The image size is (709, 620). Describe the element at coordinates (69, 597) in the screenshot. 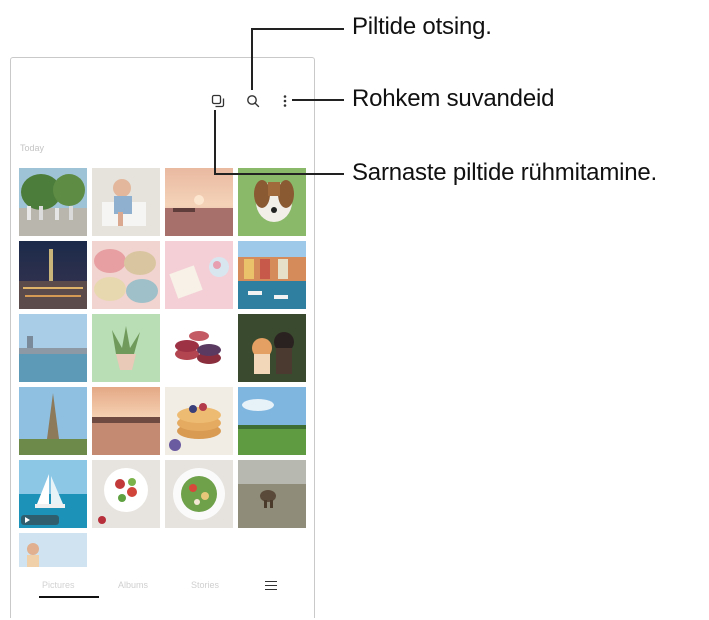

I see `active-tab-indicator` at that location.